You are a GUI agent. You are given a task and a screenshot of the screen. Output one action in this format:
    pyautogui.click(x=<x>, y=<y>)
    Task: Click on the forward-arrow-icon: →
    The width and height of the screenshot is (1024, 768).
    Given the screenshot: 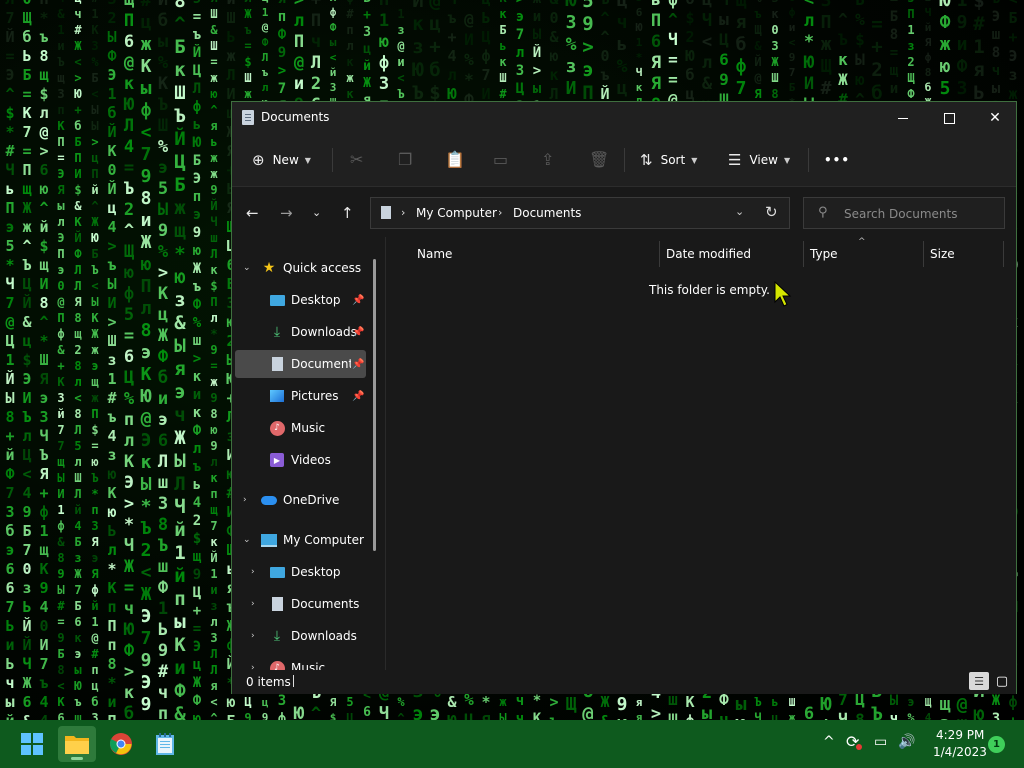 What is the action you would take?
    pyautogui.click(x=286, y=213)
    